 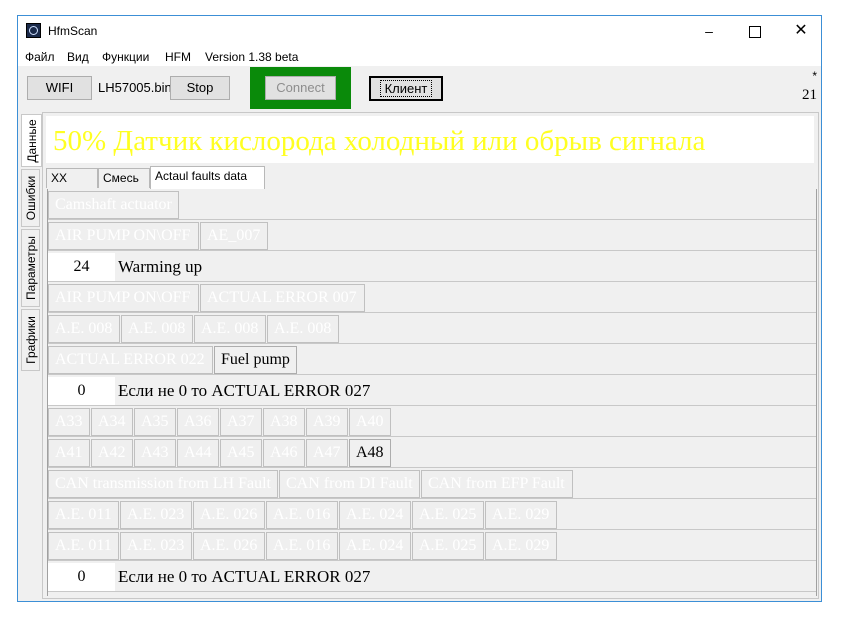 I want to click on fault-description: Warming up, so click(x=160, y=266).